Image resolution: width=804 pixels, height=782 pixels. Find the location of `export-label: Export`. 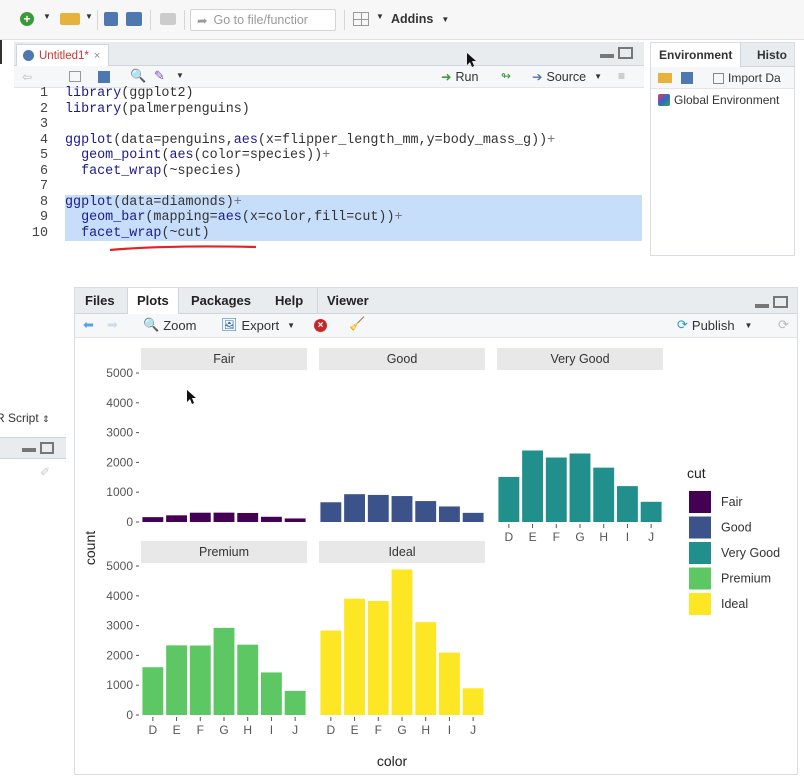

export-label: Export is located at coordinates (260, 325).